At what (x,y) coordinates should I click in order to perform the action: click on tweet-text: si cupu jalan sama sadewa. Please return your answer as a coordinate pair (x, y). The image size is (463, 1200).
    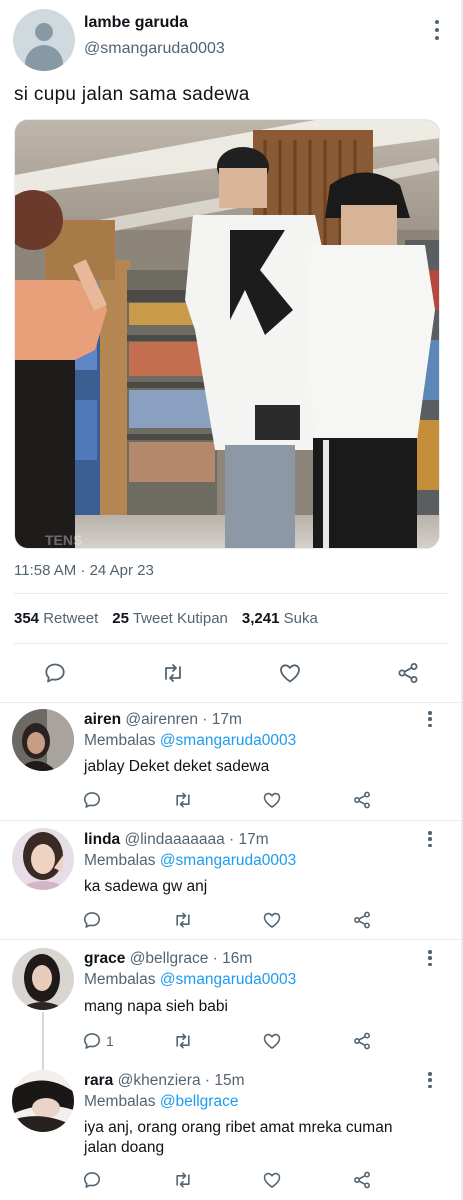
    Looking at the image, I should click on (132, 94).